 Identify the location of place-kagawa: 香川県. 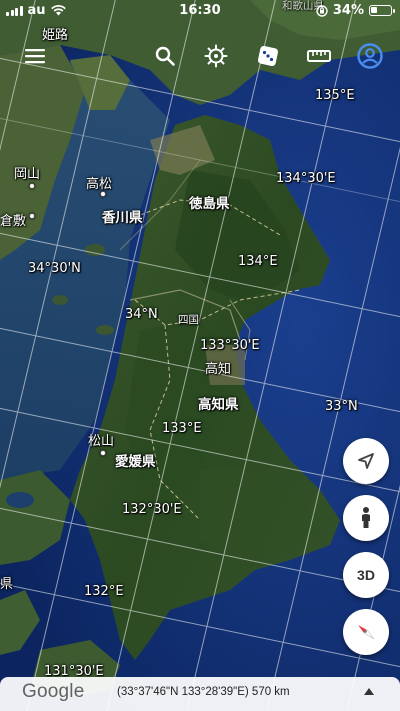
(122, 218).